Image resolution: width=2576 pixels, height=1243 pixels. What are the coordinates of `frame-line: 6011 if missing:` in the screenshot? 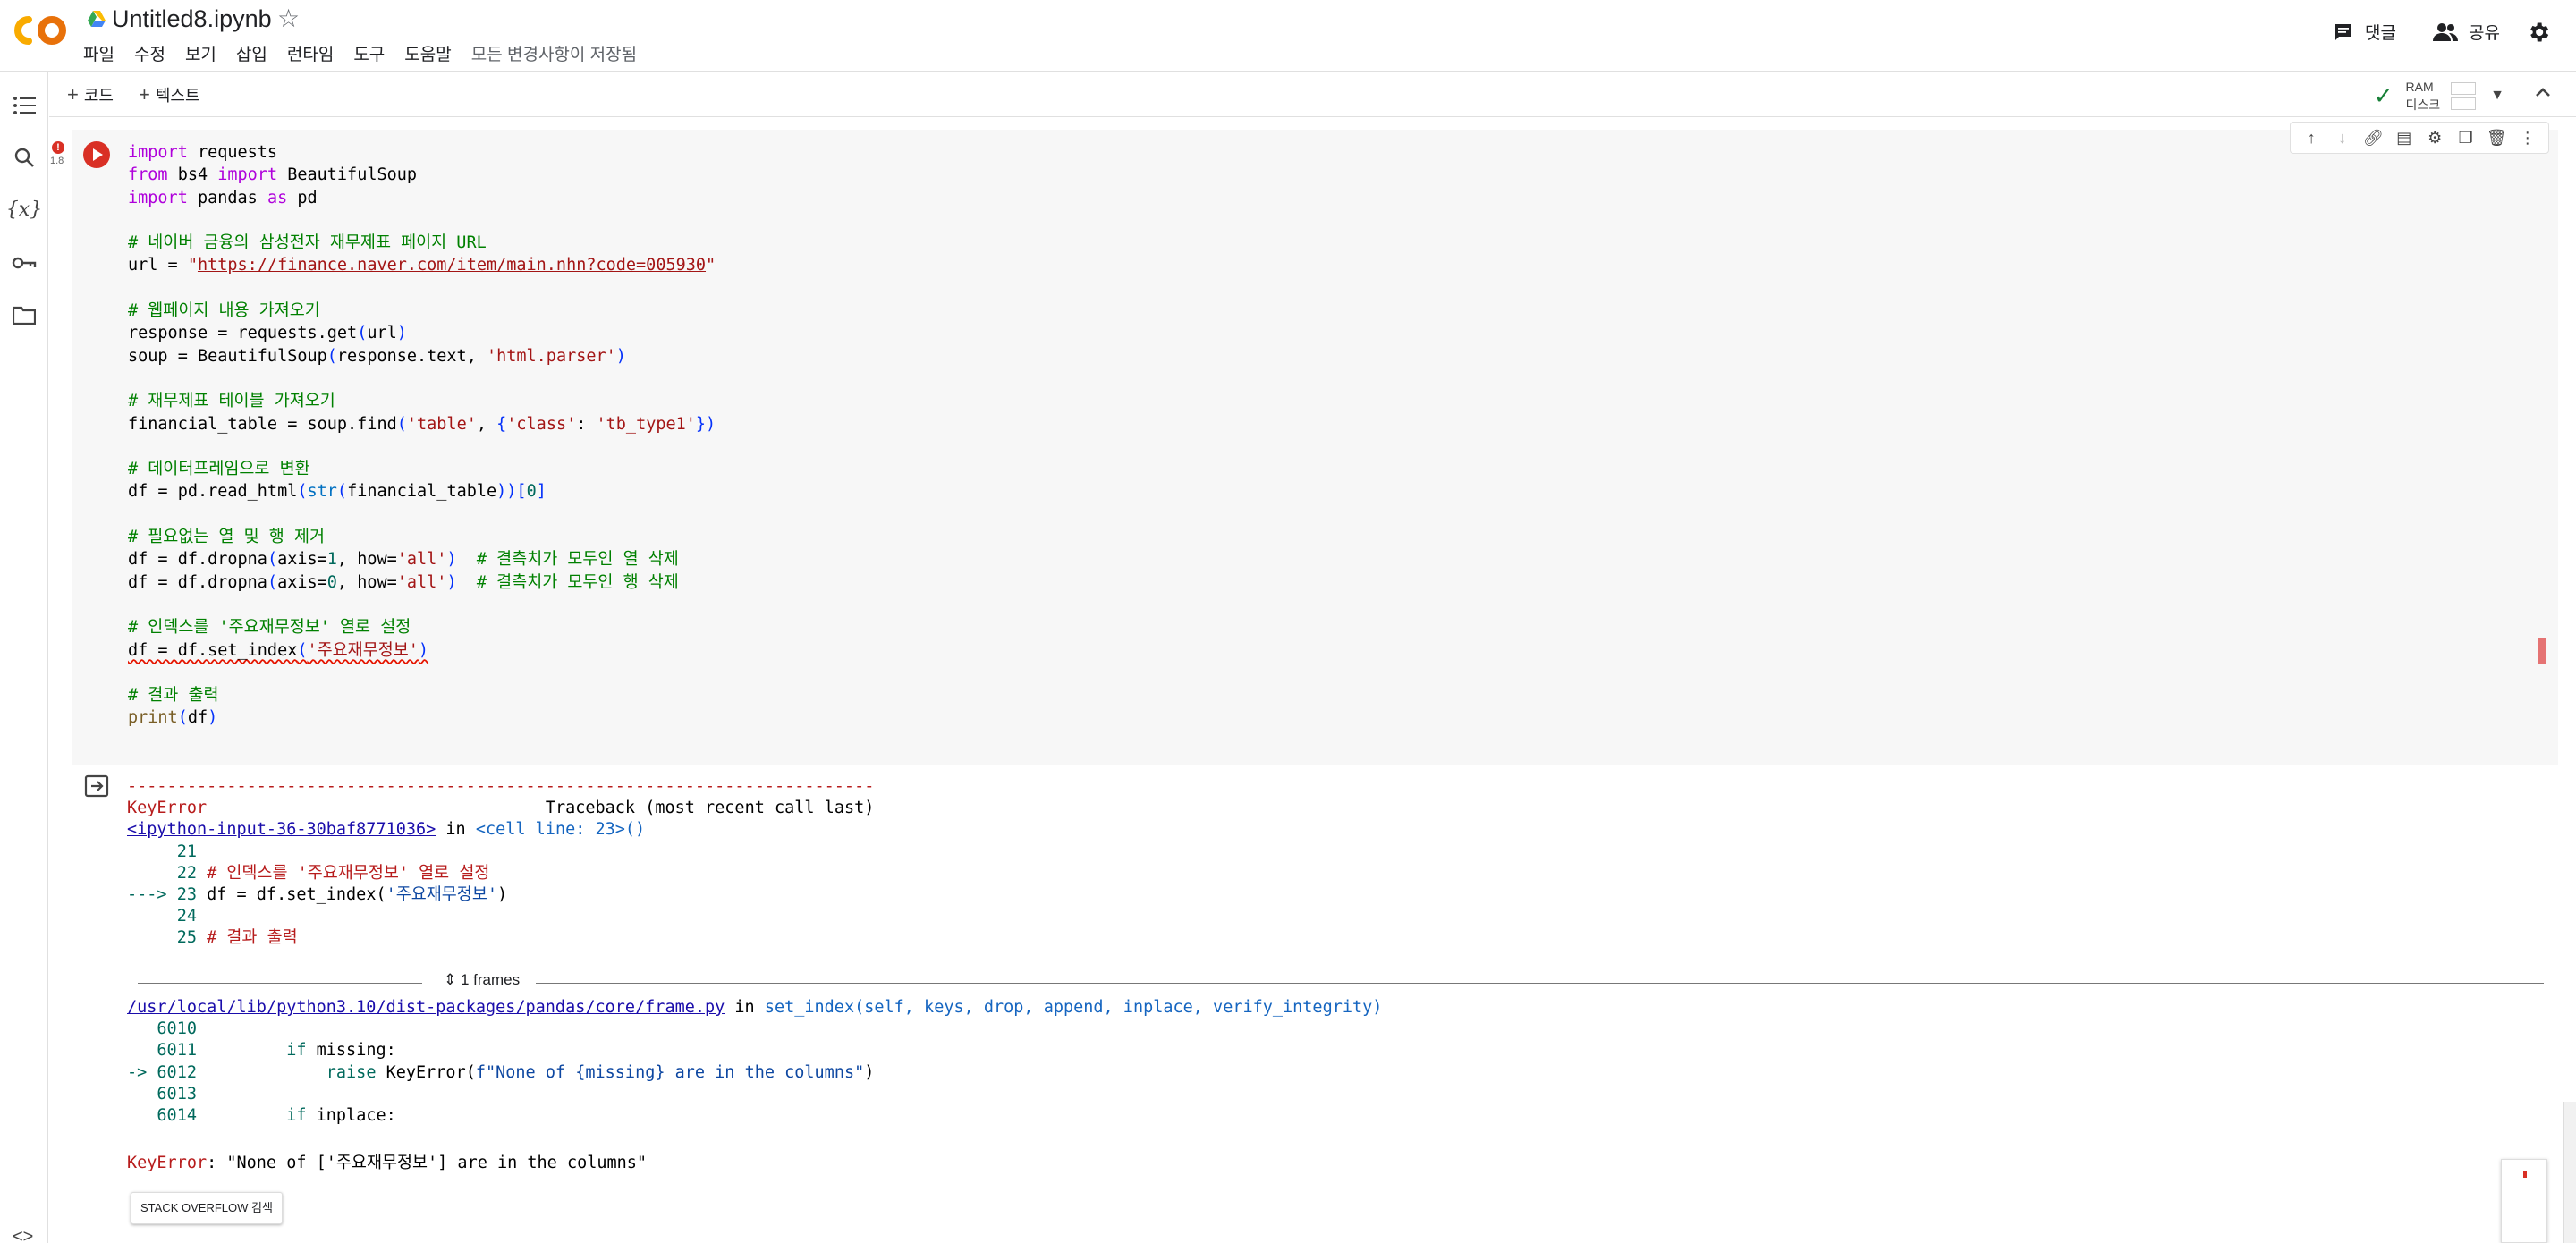 It's located at (261, 1051).